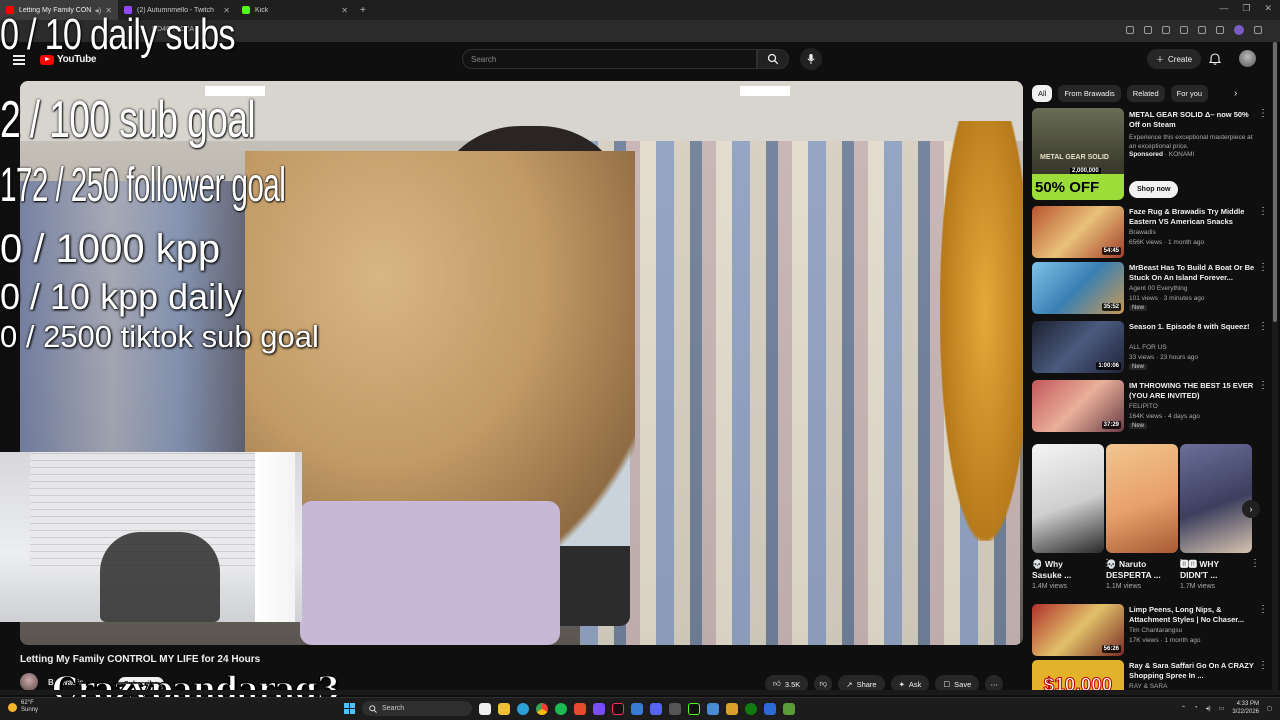 The width and height of the screenshot is (1280, 720). What do you see at coordinates (618, 708) in the screenshot?
I see `tiktok-icon` at bounding box center [618, 708].